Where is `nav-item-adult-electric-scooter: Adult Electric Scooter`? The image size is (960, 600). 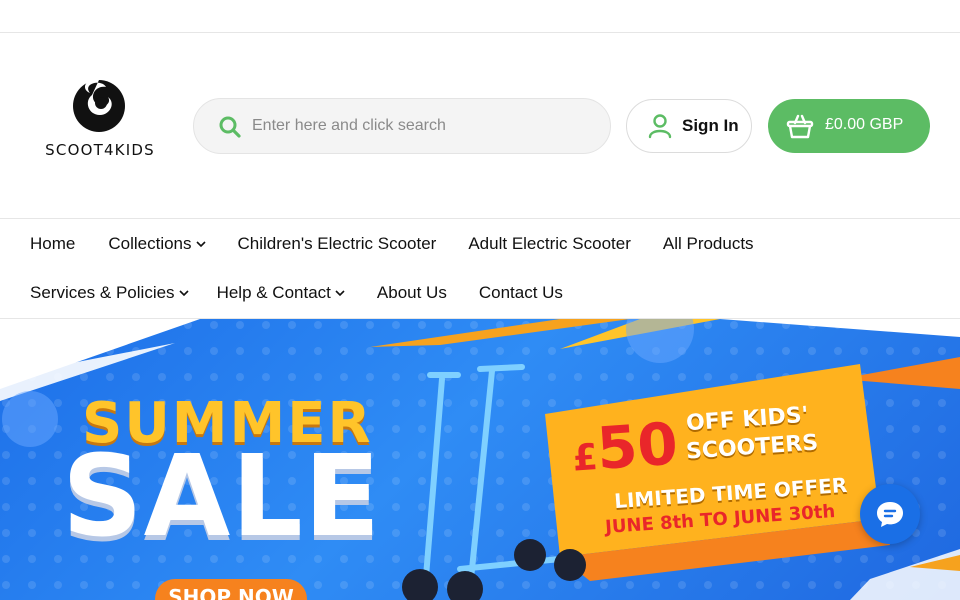
nav-item-adult-electric-scooter: Adult Electric Scooter is located at coordinates (549, 244).